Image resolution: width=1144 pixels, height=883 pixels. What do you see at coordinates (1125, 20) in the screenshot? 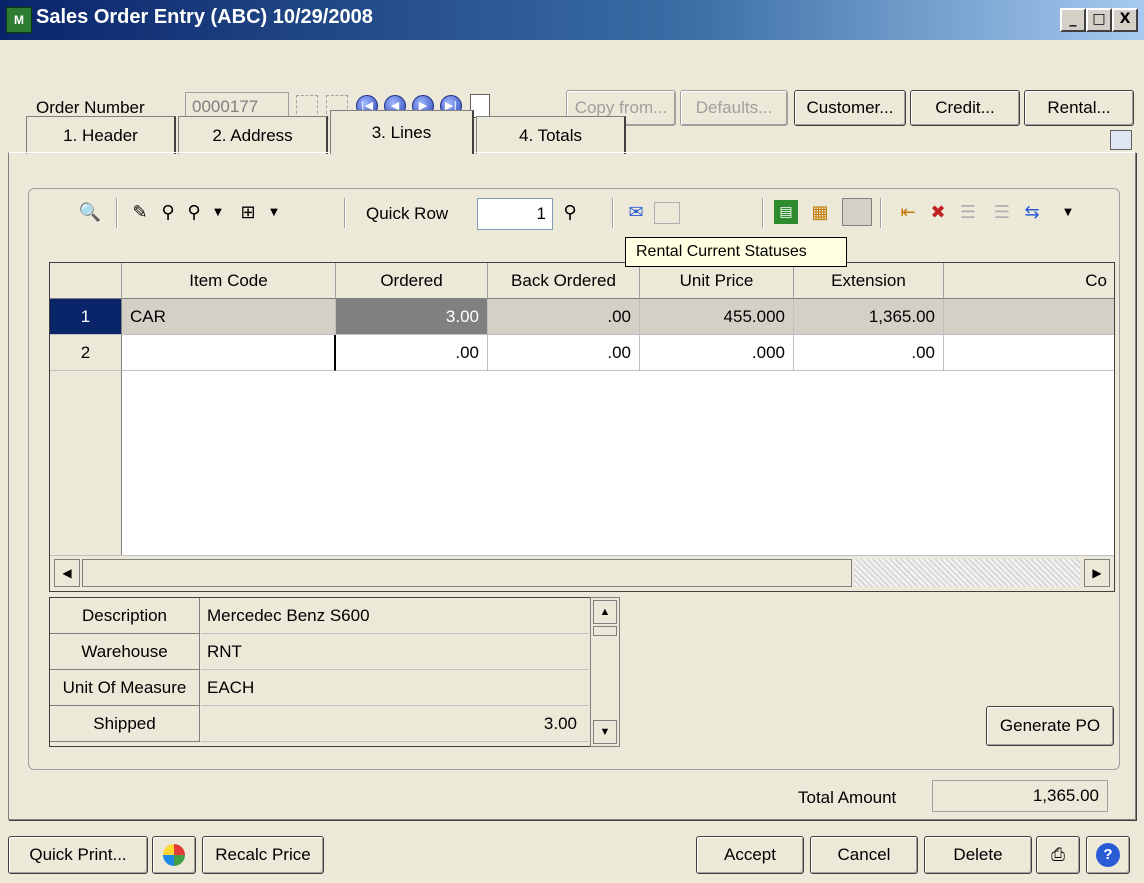
I see `close-button: X` at bounding box center [1125, 20].